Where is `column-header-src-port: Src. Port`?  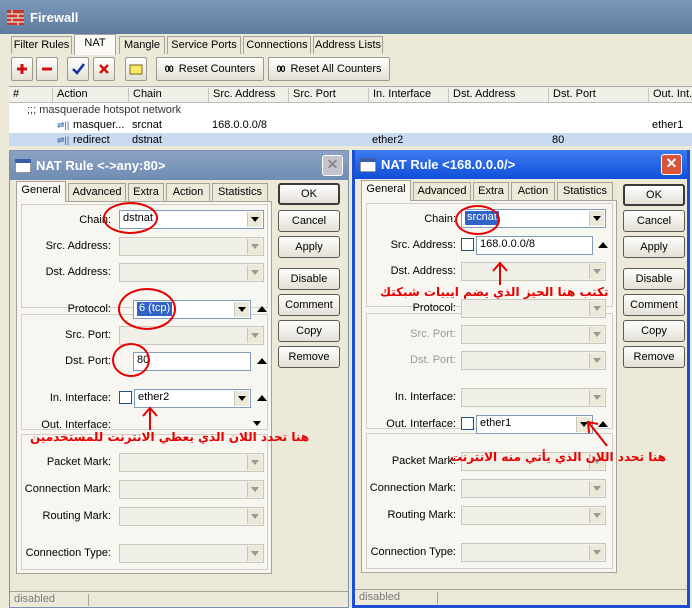 column-header-src-port: Src. Port is located at coordinates (328, 95).